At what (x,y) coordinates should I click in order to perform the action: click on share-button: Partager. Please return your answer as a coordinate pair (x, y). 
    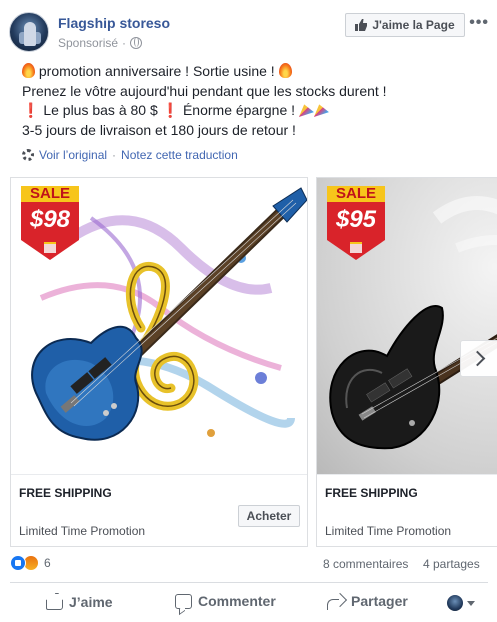
    Looking at the image, I should click on (367, 601).